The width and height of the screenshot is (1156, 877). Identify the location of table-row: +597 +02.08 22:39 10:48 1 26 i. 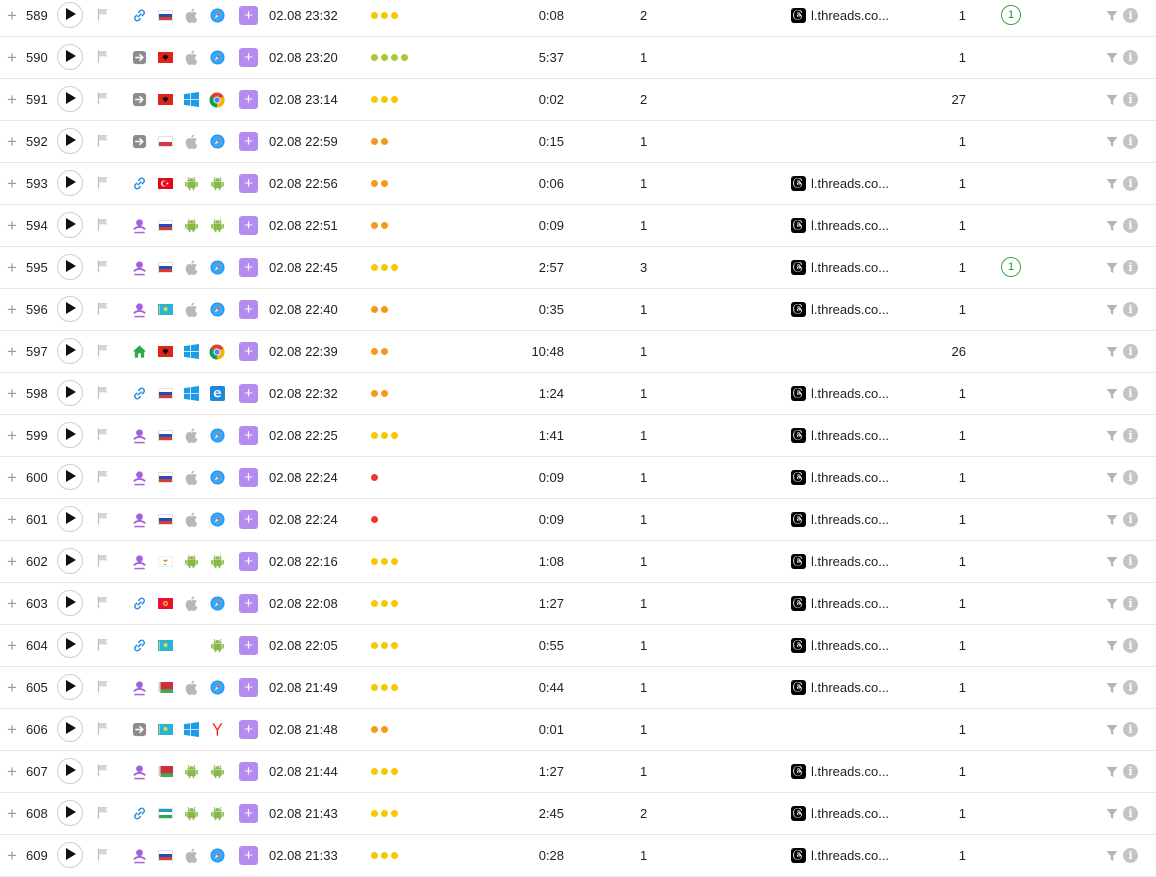
(578, 352).